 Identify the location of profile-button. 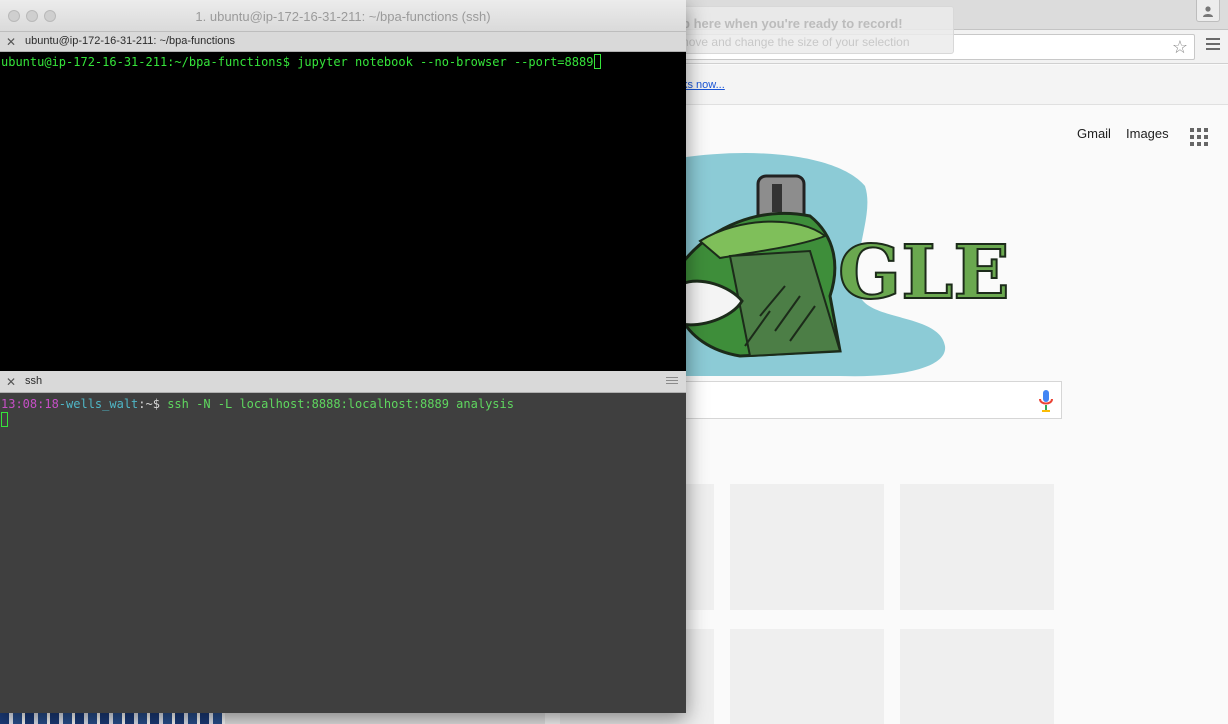
(1208, 11).